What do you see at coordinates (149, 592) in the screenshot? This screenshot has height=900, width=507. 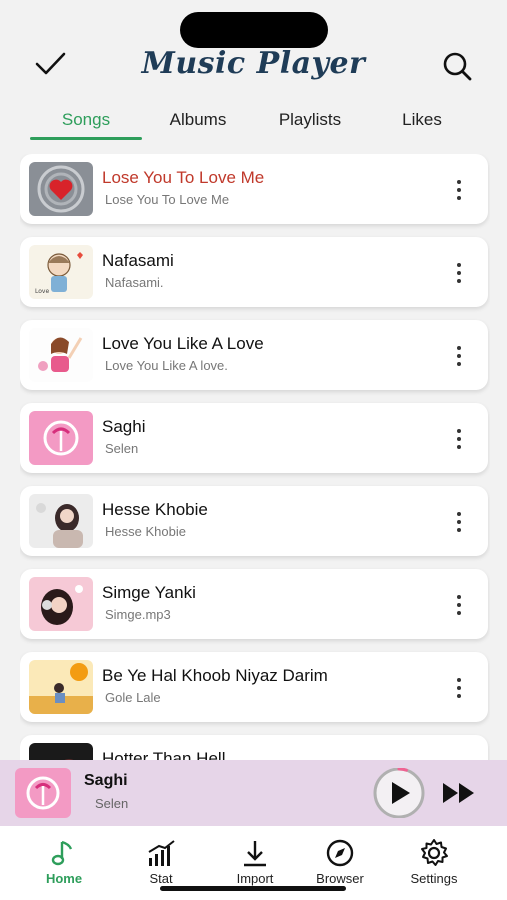 I see `song-title: Simge Yanki` at bounding box center [149, 592].